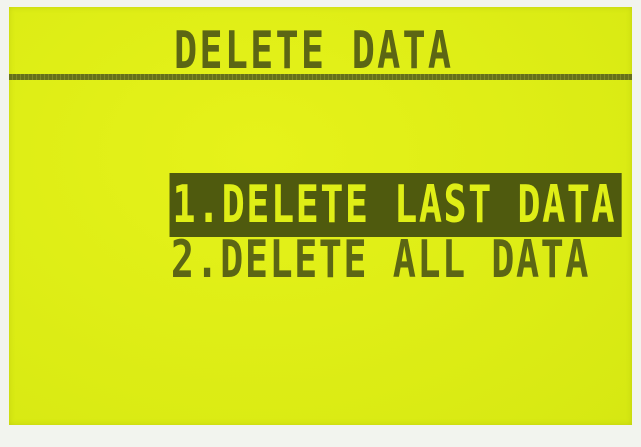  What do you see at coordinates (380, 260) in the screenshot?
I see `menu-item-label: 2.DELETE ALL DATA` at bounding box center [380, 260].